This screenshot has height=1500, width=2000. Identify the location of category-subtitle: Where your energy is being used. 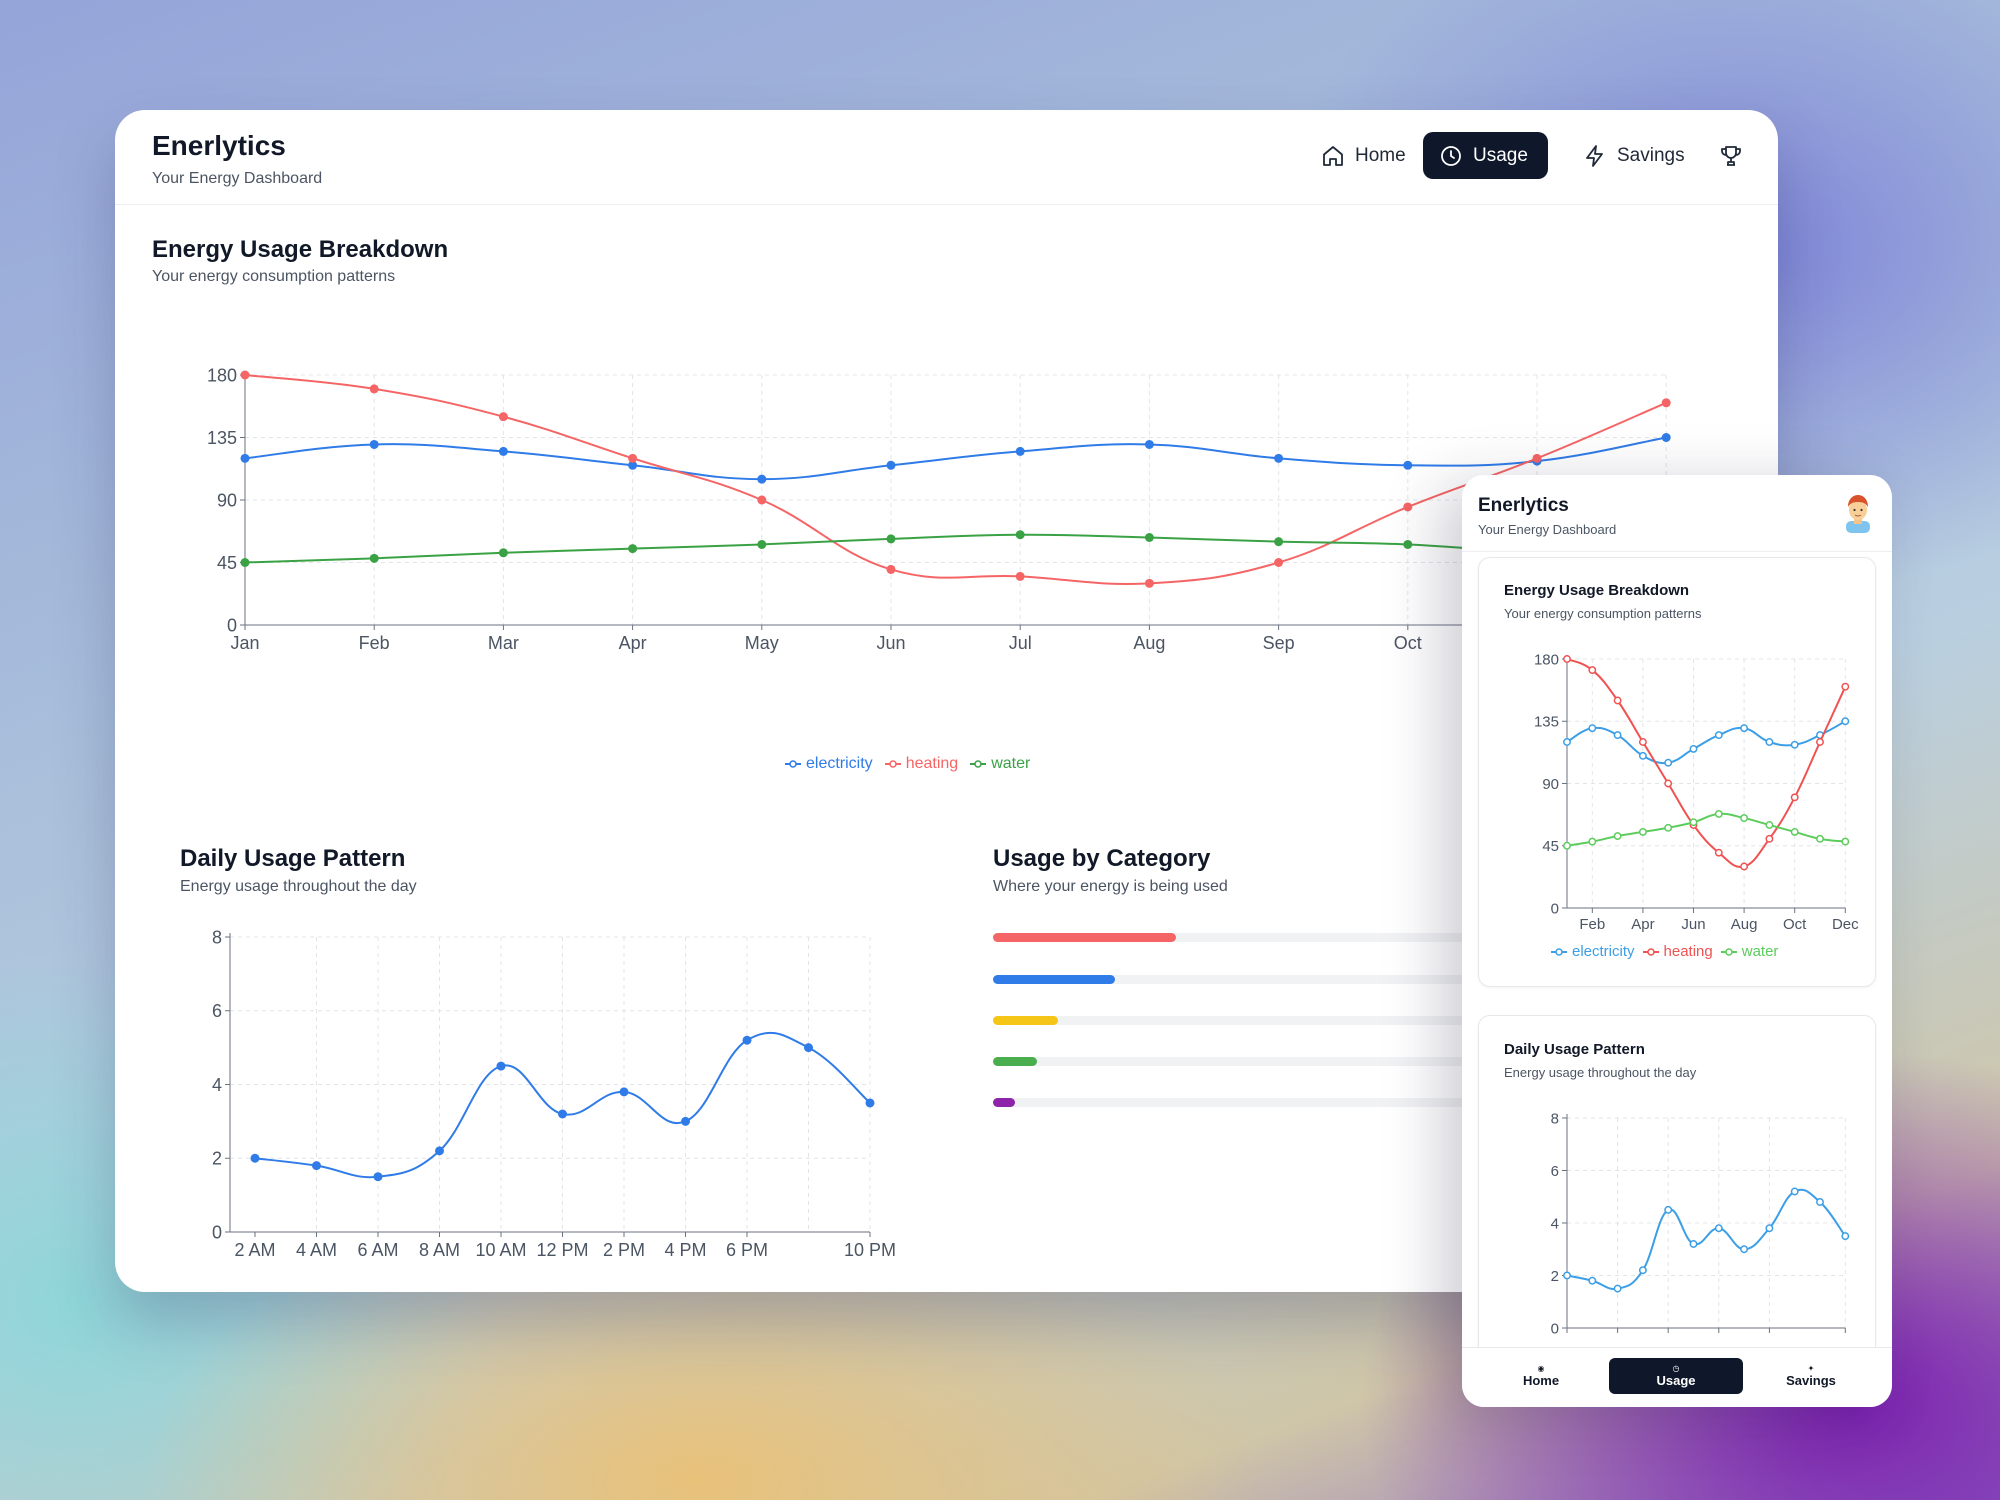
(1110, 886).